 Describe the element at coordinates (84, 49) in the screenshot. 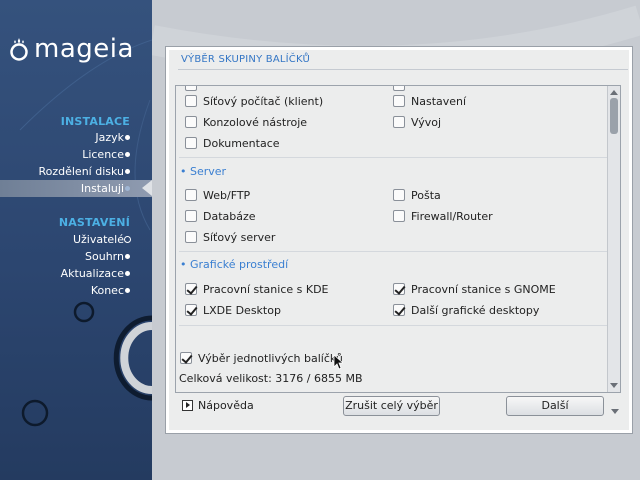

I see `logo-wordmark: mageia` at that location.